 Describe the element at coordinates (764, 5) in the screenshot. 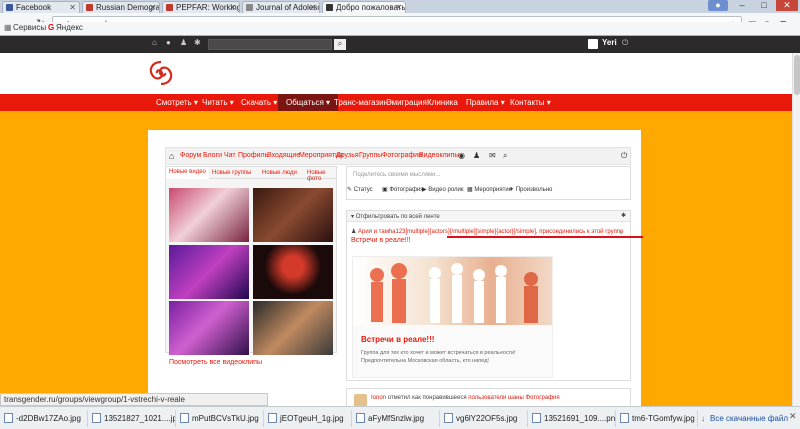

I see `maximize-icon: □` at that location.